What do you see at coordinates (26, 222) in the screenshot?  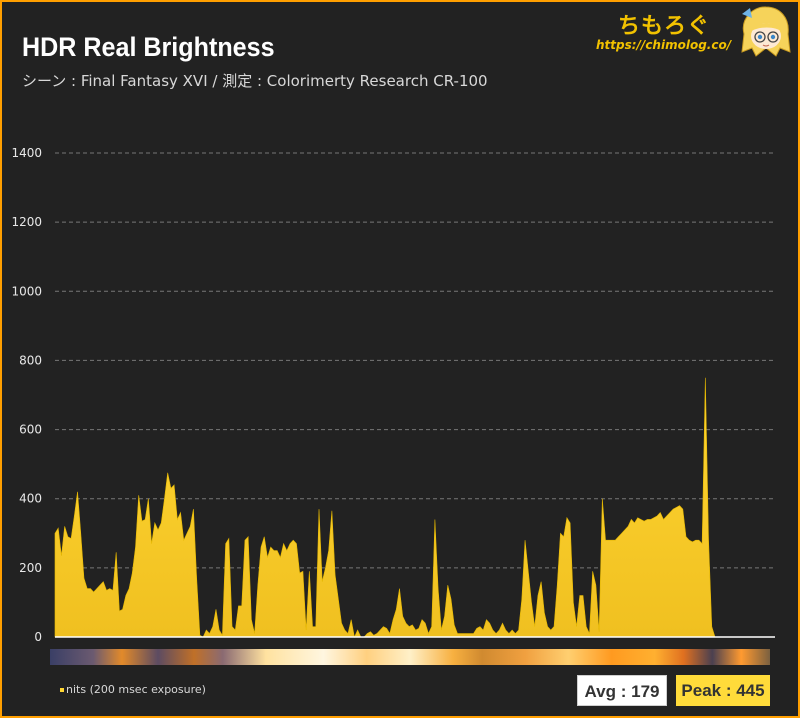 I see `y-tick-label: 1200` at bounding box center [26, 222].